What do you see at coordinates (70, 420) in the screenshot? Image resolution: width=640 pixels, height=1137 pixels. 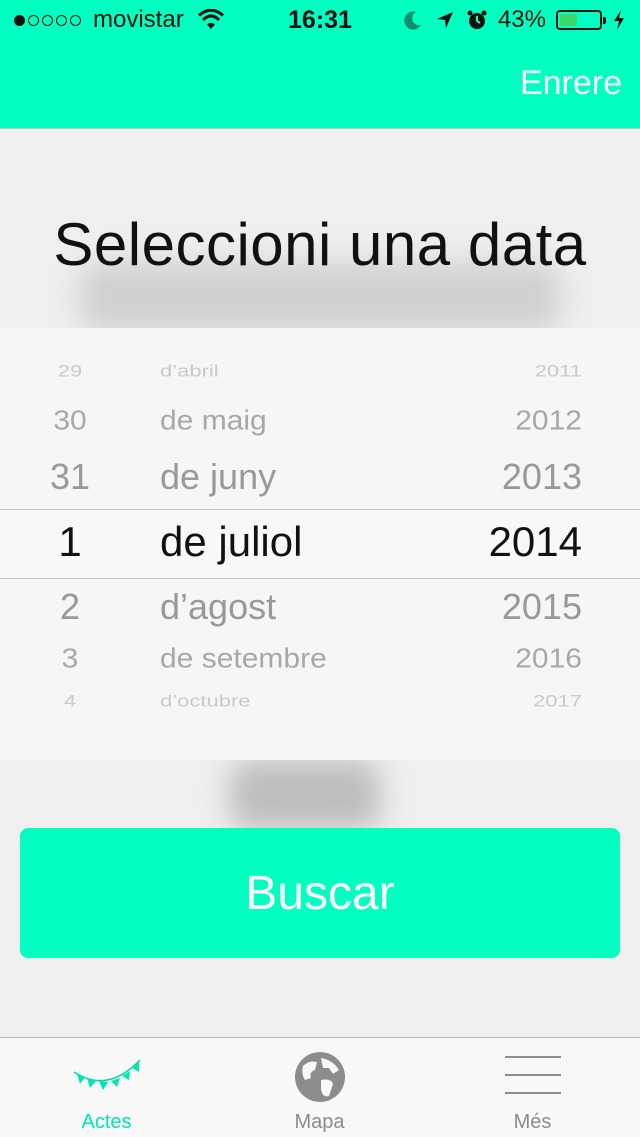 I see `picker-day: 30` at bounding box center [70, 420].